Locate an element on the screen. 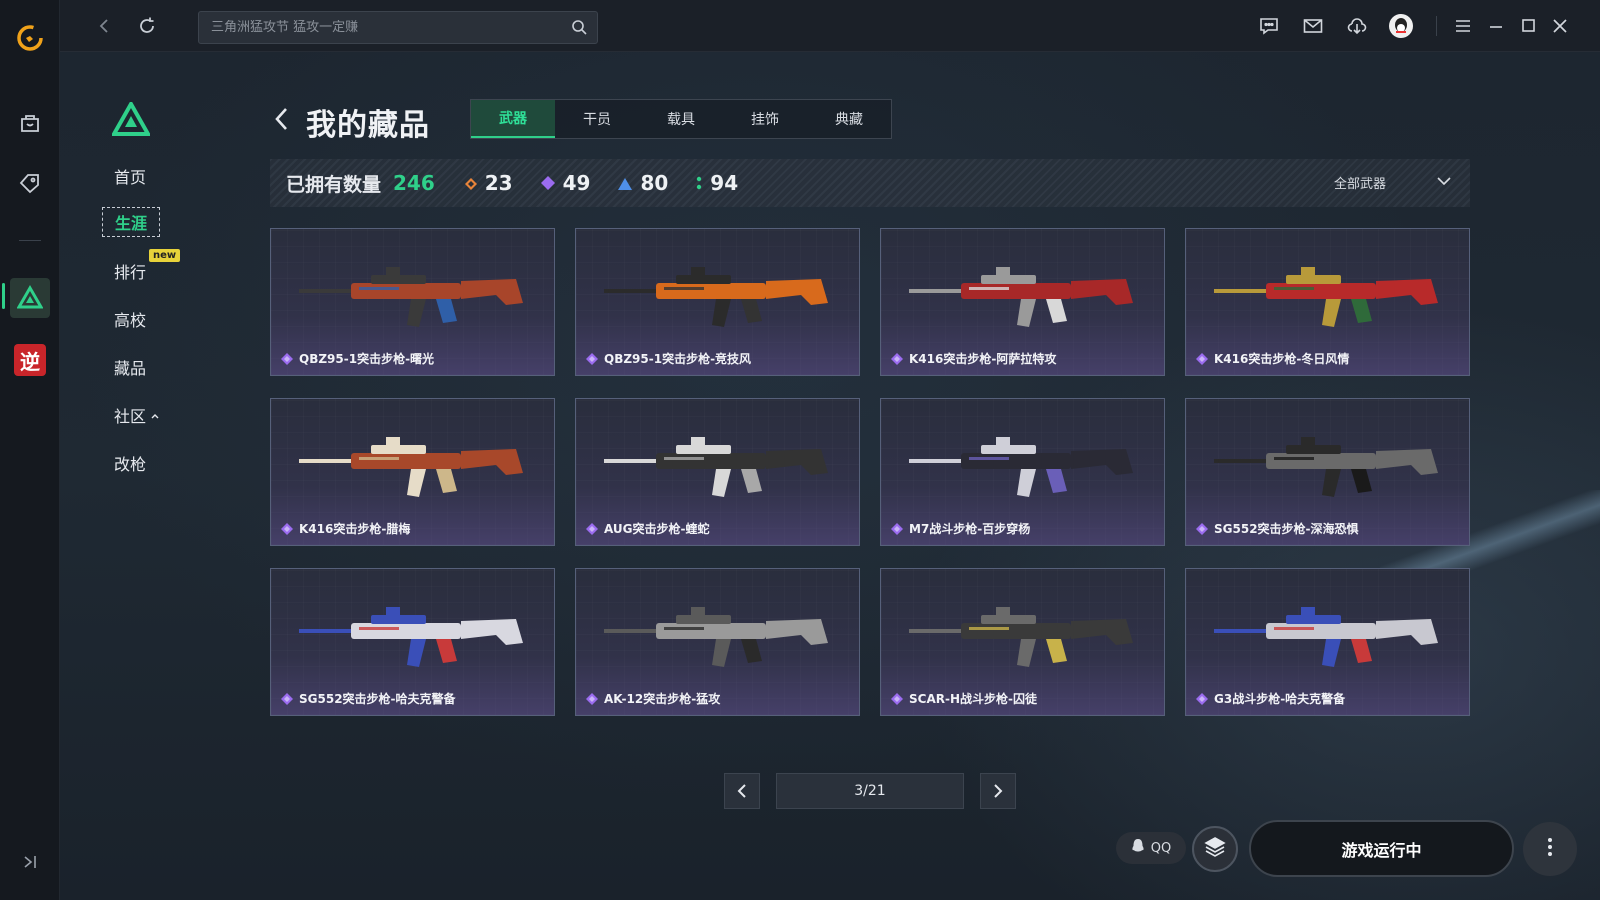 The width and height of the screenshot is (1600, 900). nav-college: 高校 is located at coordinates (130, 319).